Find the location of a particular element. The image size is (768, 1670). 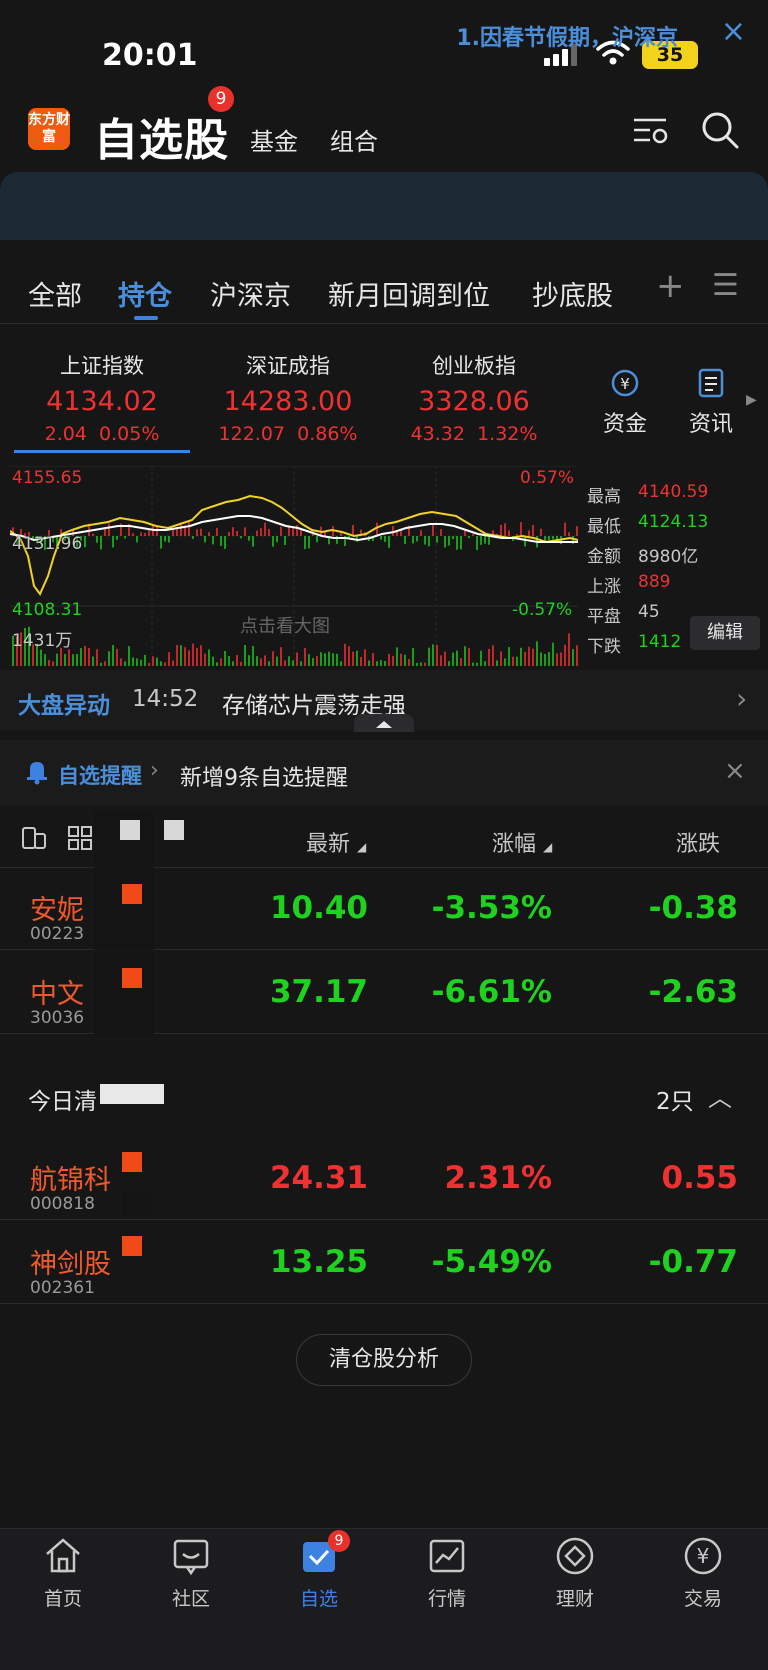

chevron-right-icon: › is located at coordinates (741, 698).